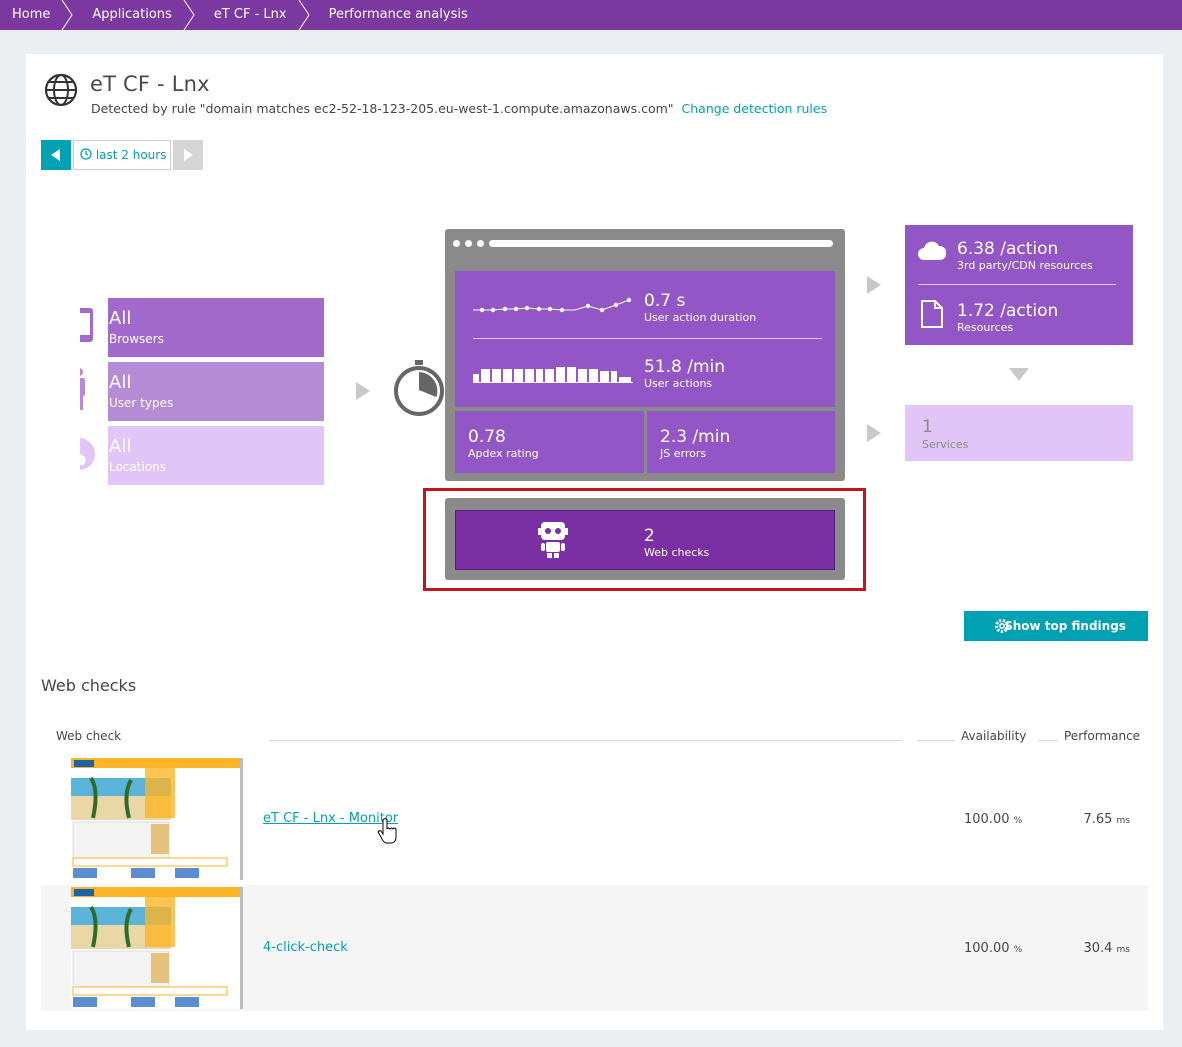  What do you see at coordinates (419, 389) in the screenshot?
I see `stopwatch-icon` at bounding box center [419, 389].